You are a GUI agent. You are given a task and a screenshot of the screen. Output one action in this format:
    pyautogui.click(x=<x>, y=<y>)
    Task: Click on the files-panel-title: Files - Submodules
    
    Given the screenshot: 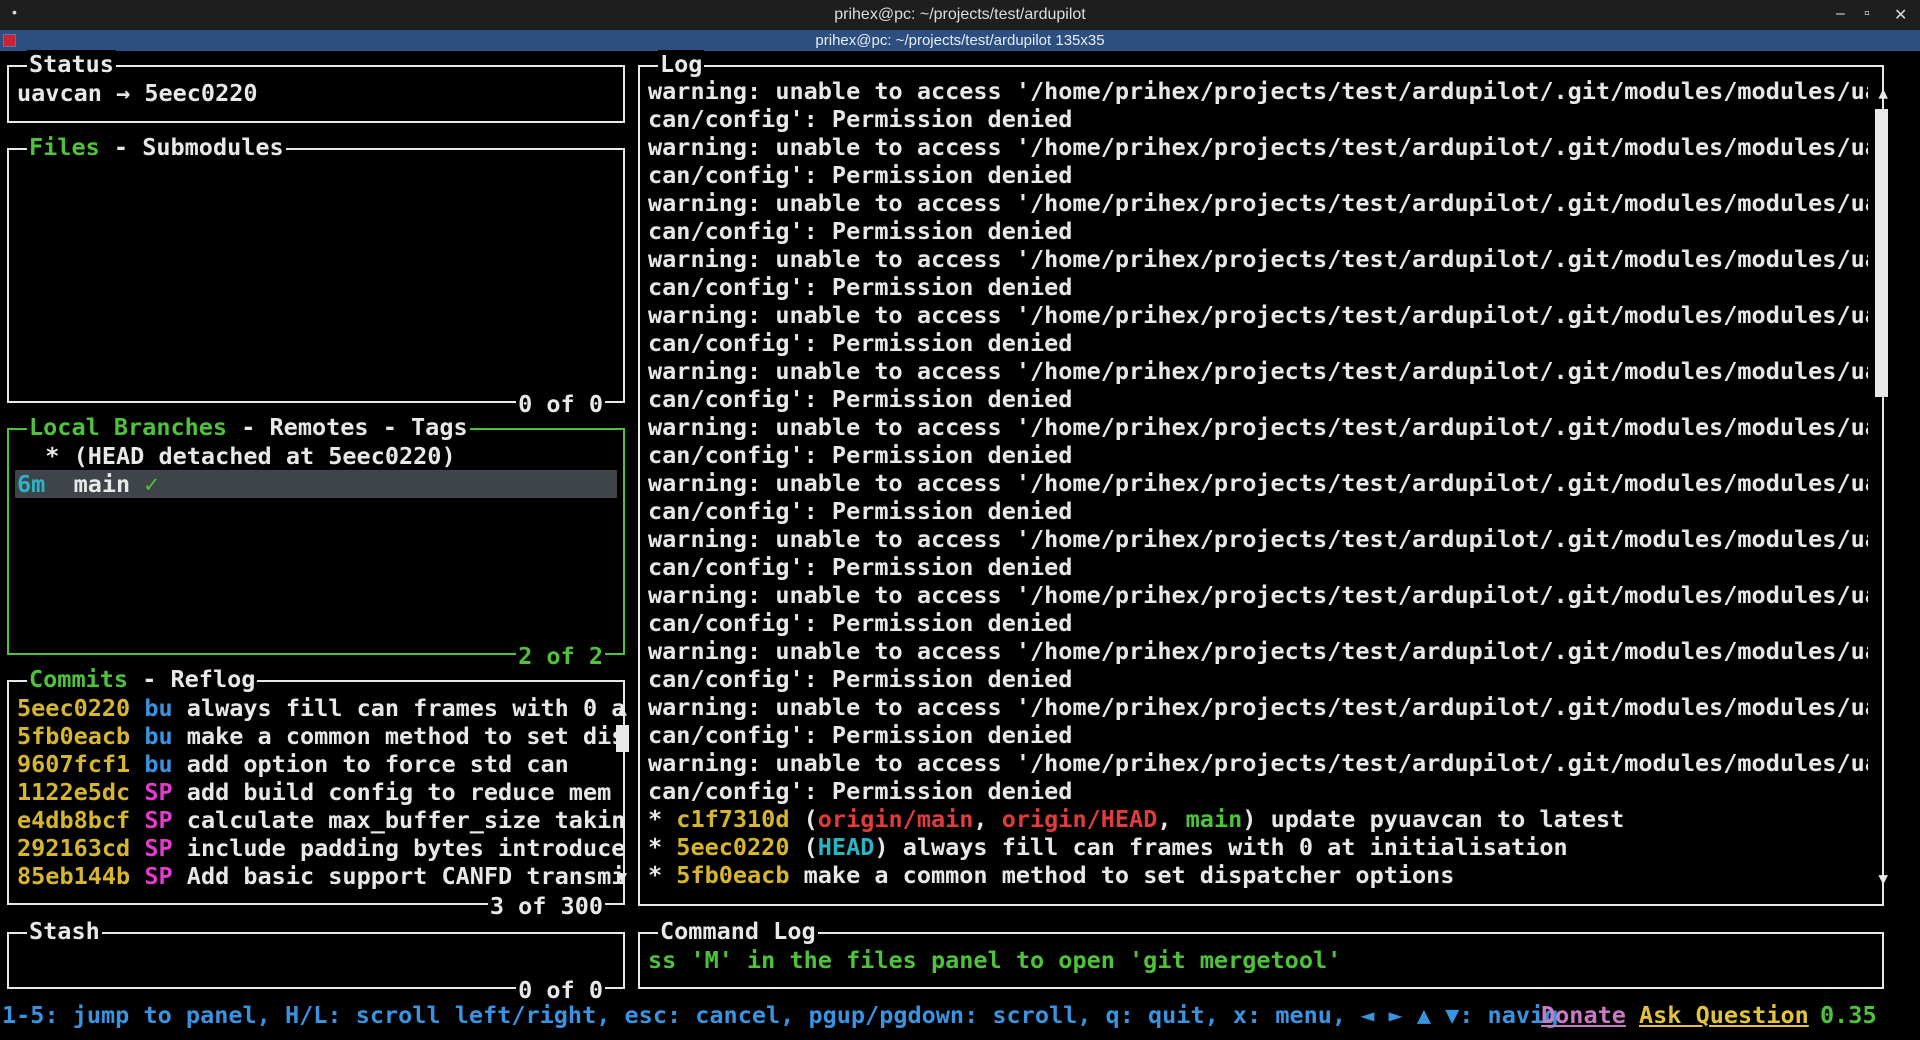 What is the action you would take?
    pyautogui.click(x=156, y=147)
    